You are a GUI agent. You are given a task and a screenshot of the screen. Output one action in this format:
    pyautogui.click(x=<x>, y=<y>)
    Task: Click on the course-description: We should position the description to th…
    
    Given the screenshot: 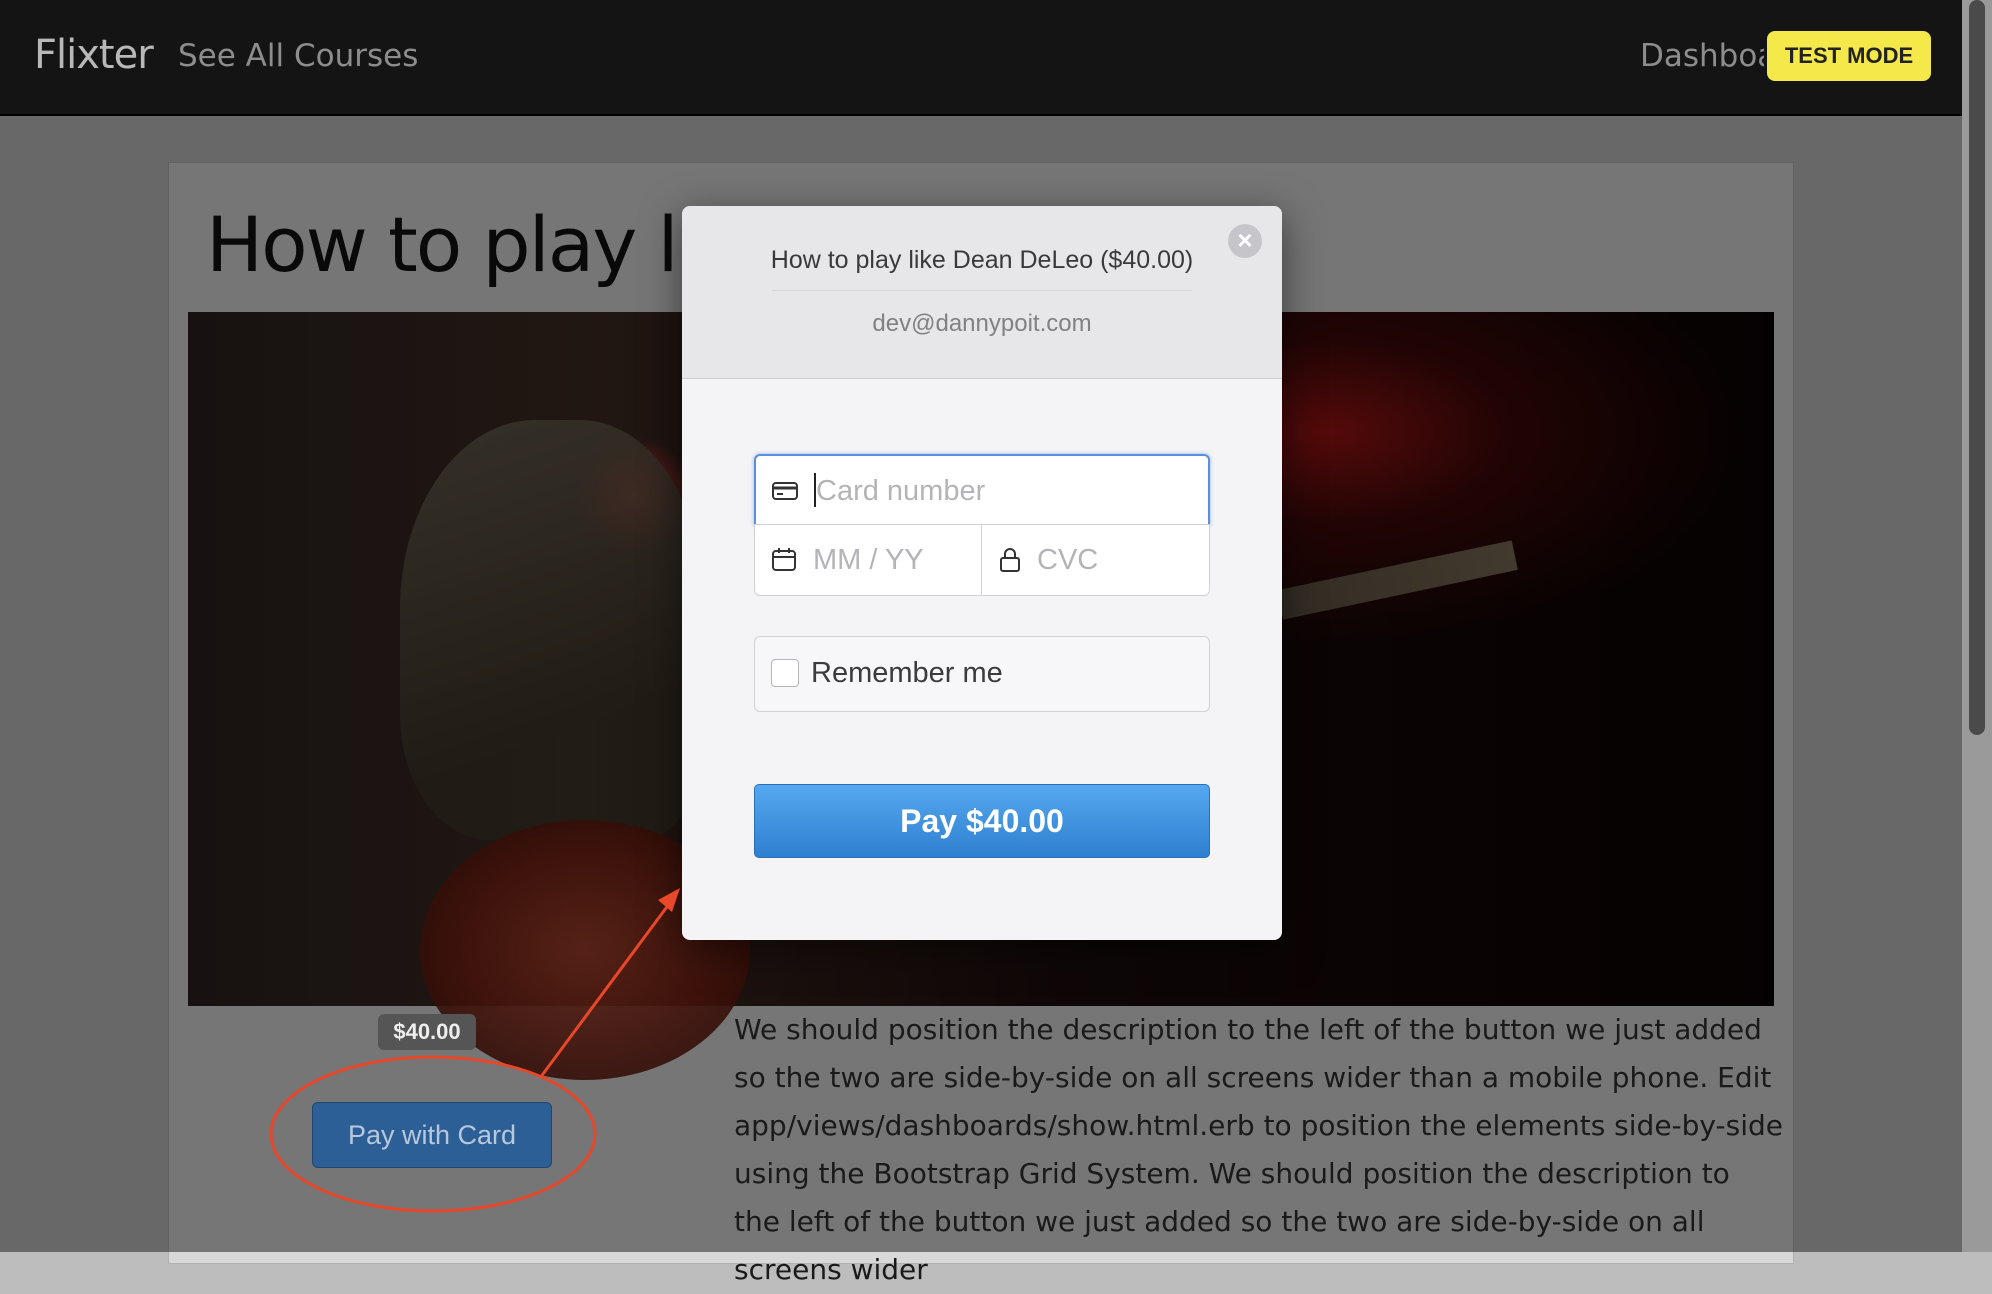 What is the action you would take?
    pyautogui.click(x=1258, y=1149)
    